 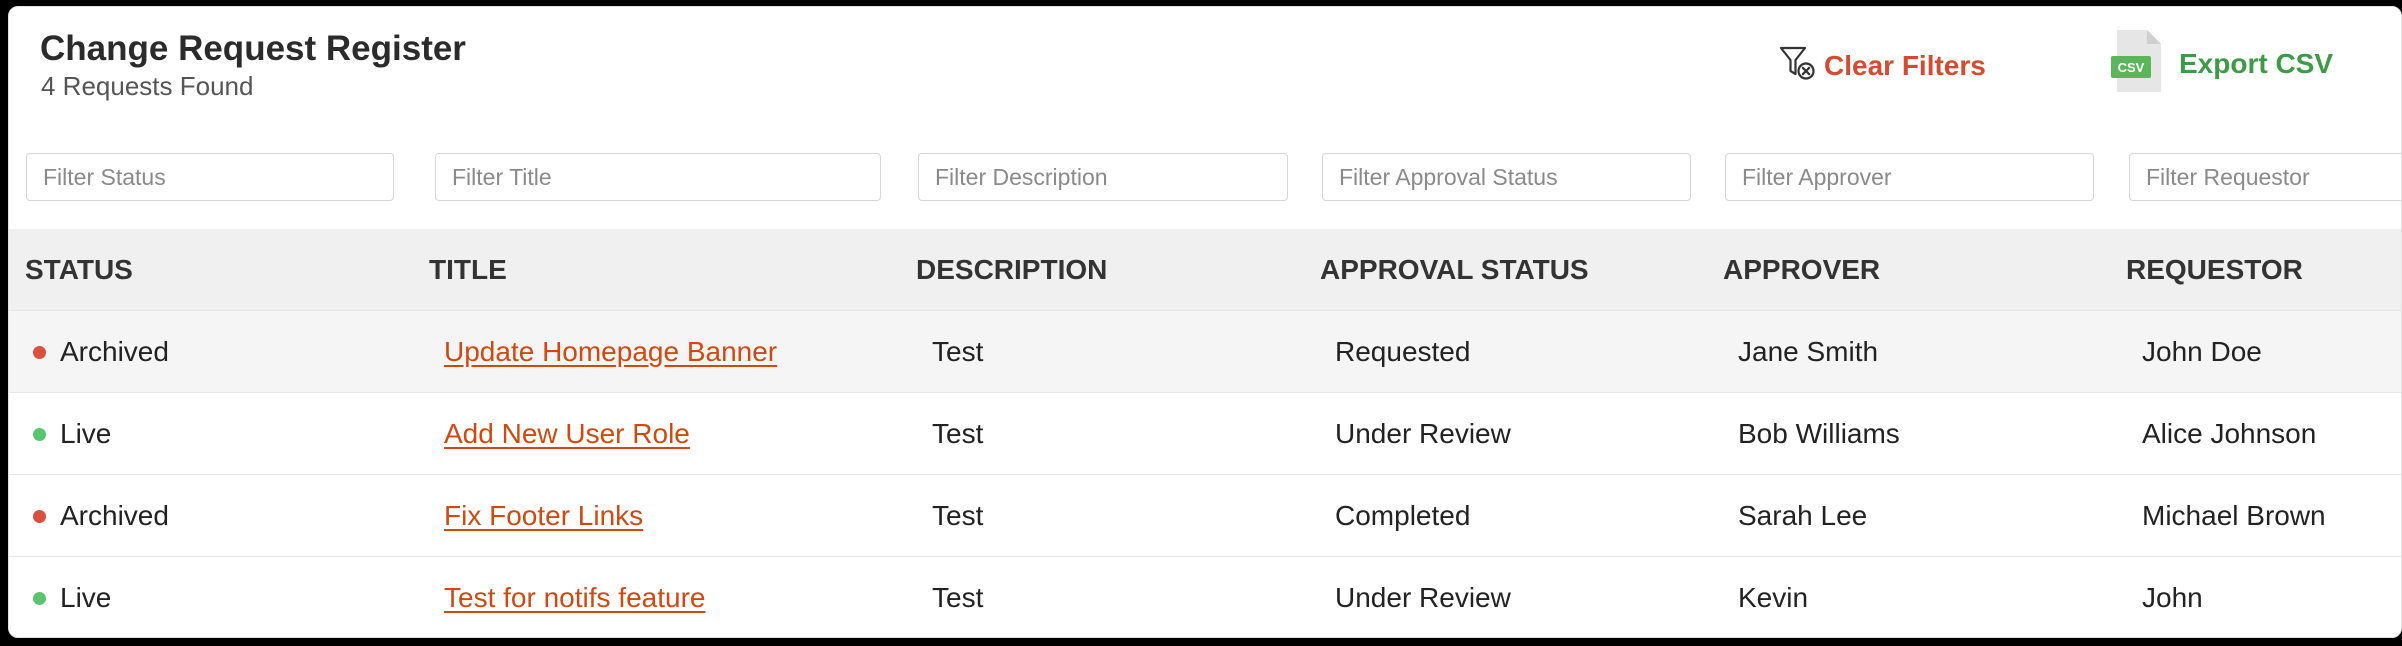 I want to click on export-csv-button: CSV Export CSV, so click(x=2221, y=64).